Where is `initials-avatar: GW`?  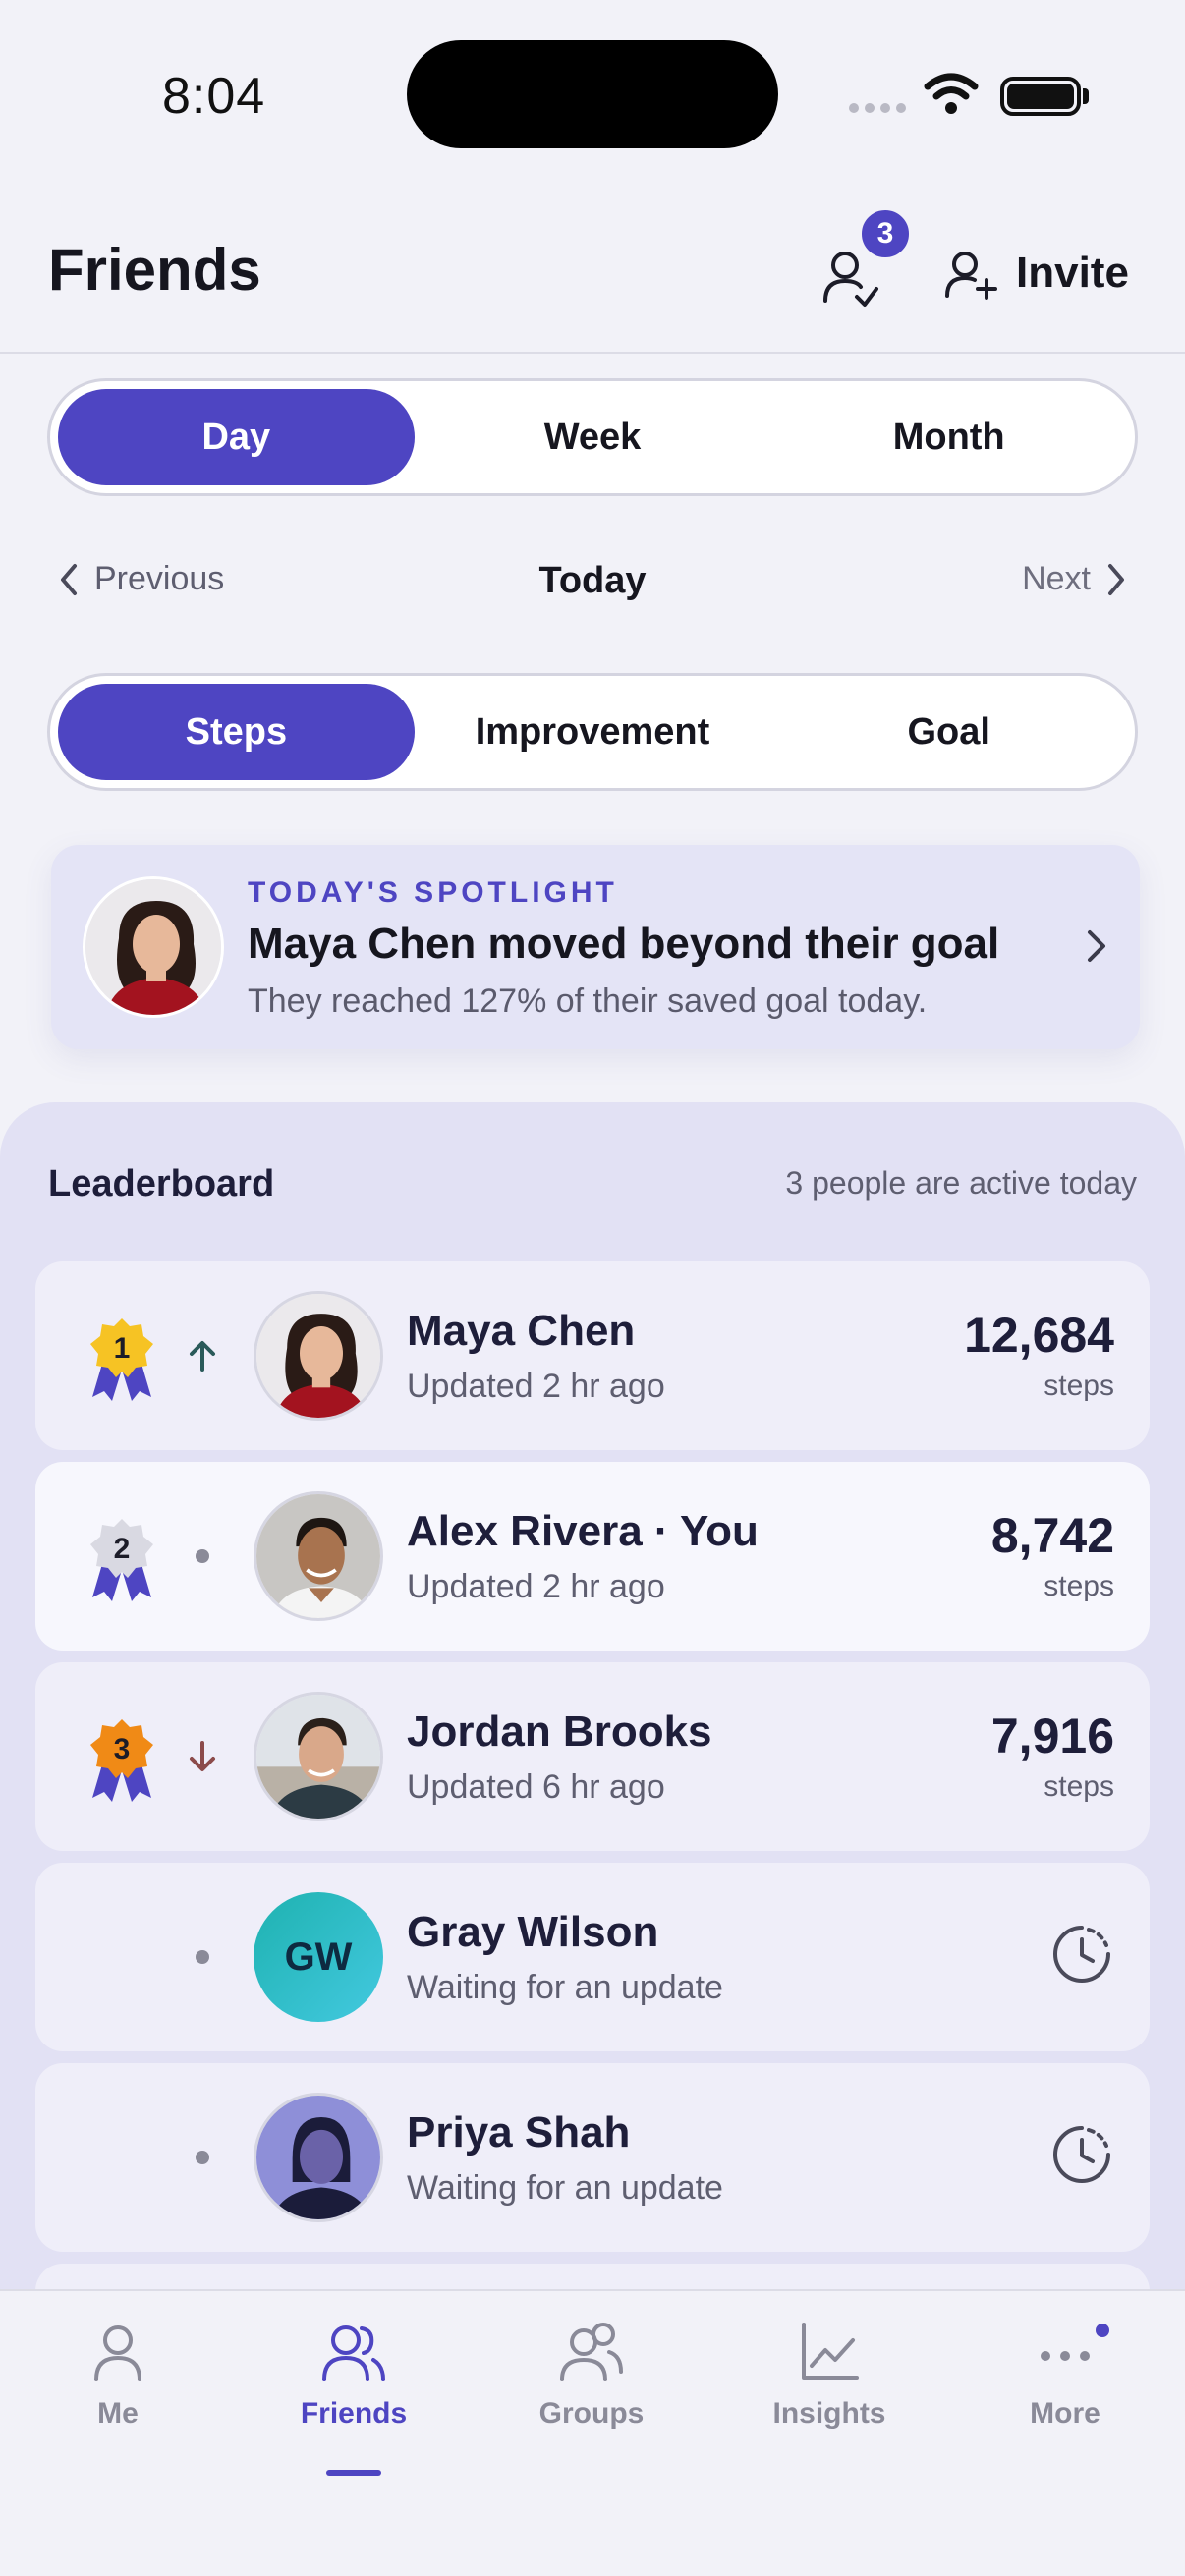 initials-avatar: GW is located at coordinates (319, 1957).